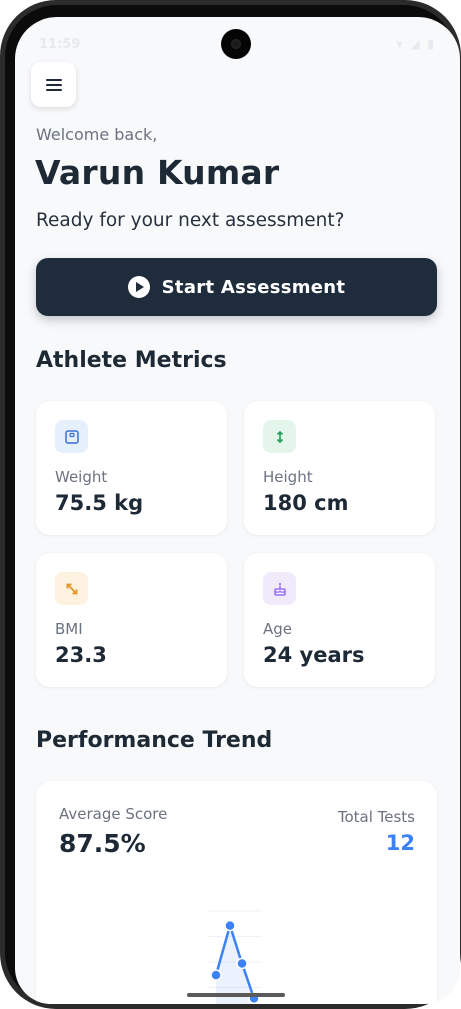  What do you see at coordinates (288, 477) in the screenshot?
I see `metric-label-height: Height` at bounding box center [288, 477].